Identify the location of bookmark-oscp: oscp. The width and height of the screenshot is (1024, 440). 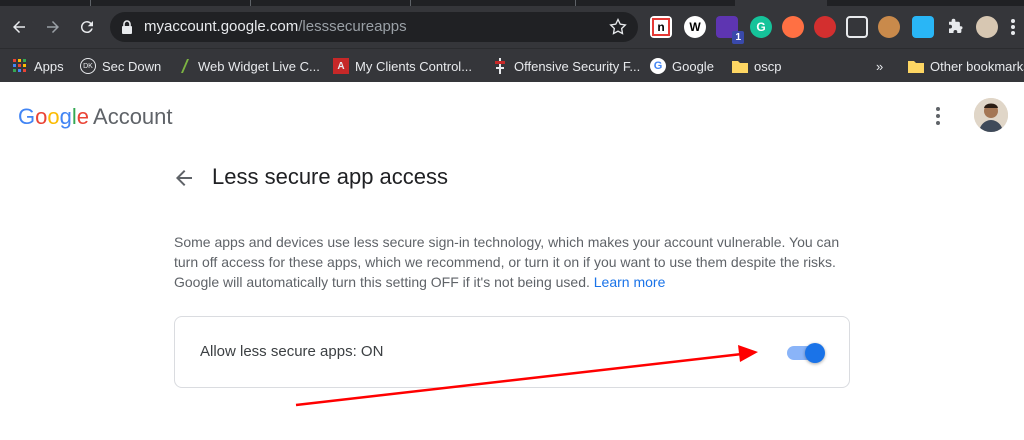
(756, 66).